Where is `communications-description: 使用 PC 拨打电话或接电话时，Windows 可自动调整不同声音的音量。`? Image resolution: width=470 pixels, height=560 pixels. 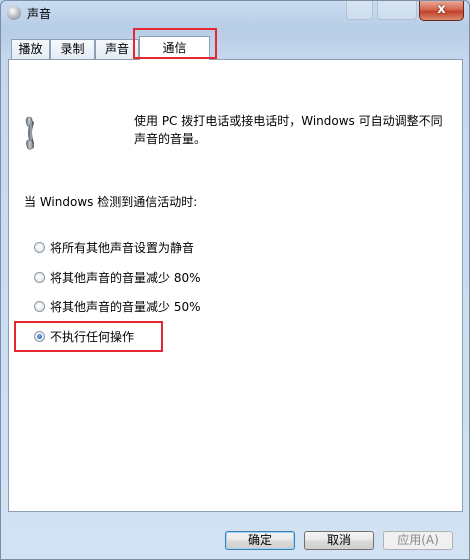 communications-description: 使用 PC 拨打电话或接电话时，Windows 可自动调整不同声音的音量。 is located at coordinates (288, 130).